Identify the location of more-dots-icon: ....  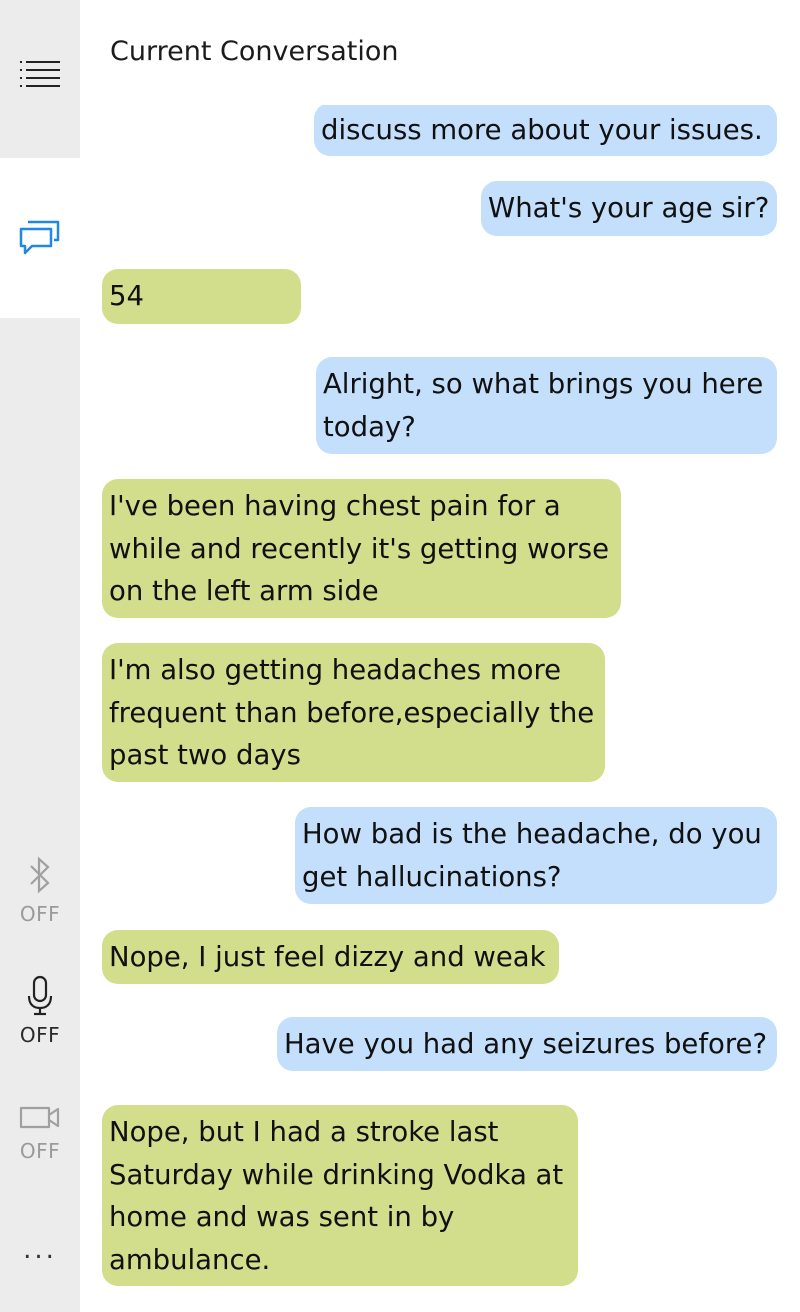
(40, 1250).